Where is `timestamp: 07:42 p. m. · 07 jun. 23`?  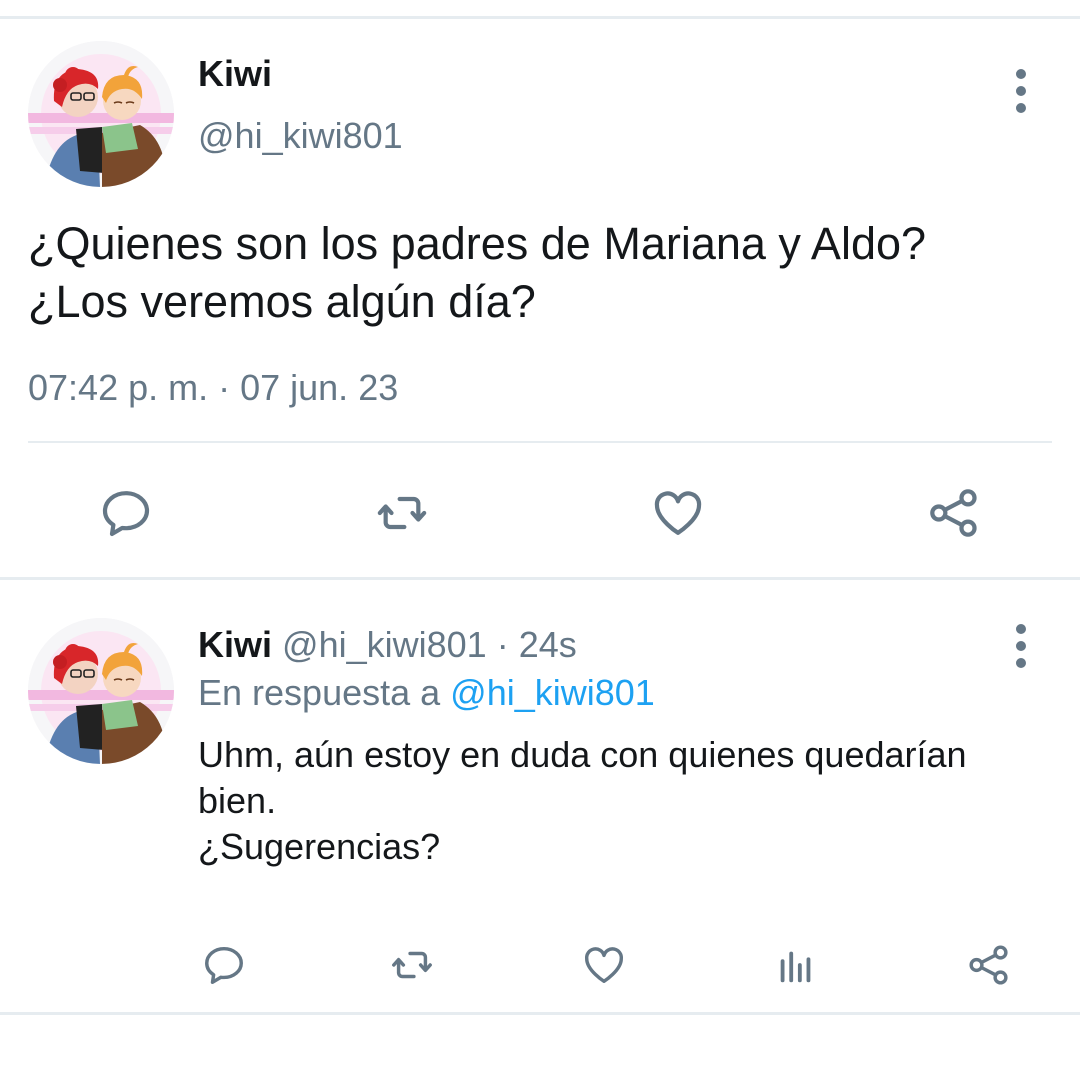 timestamp: 07:42 p. m. · 07 jun. 23 is located at coordinates (213, 388).